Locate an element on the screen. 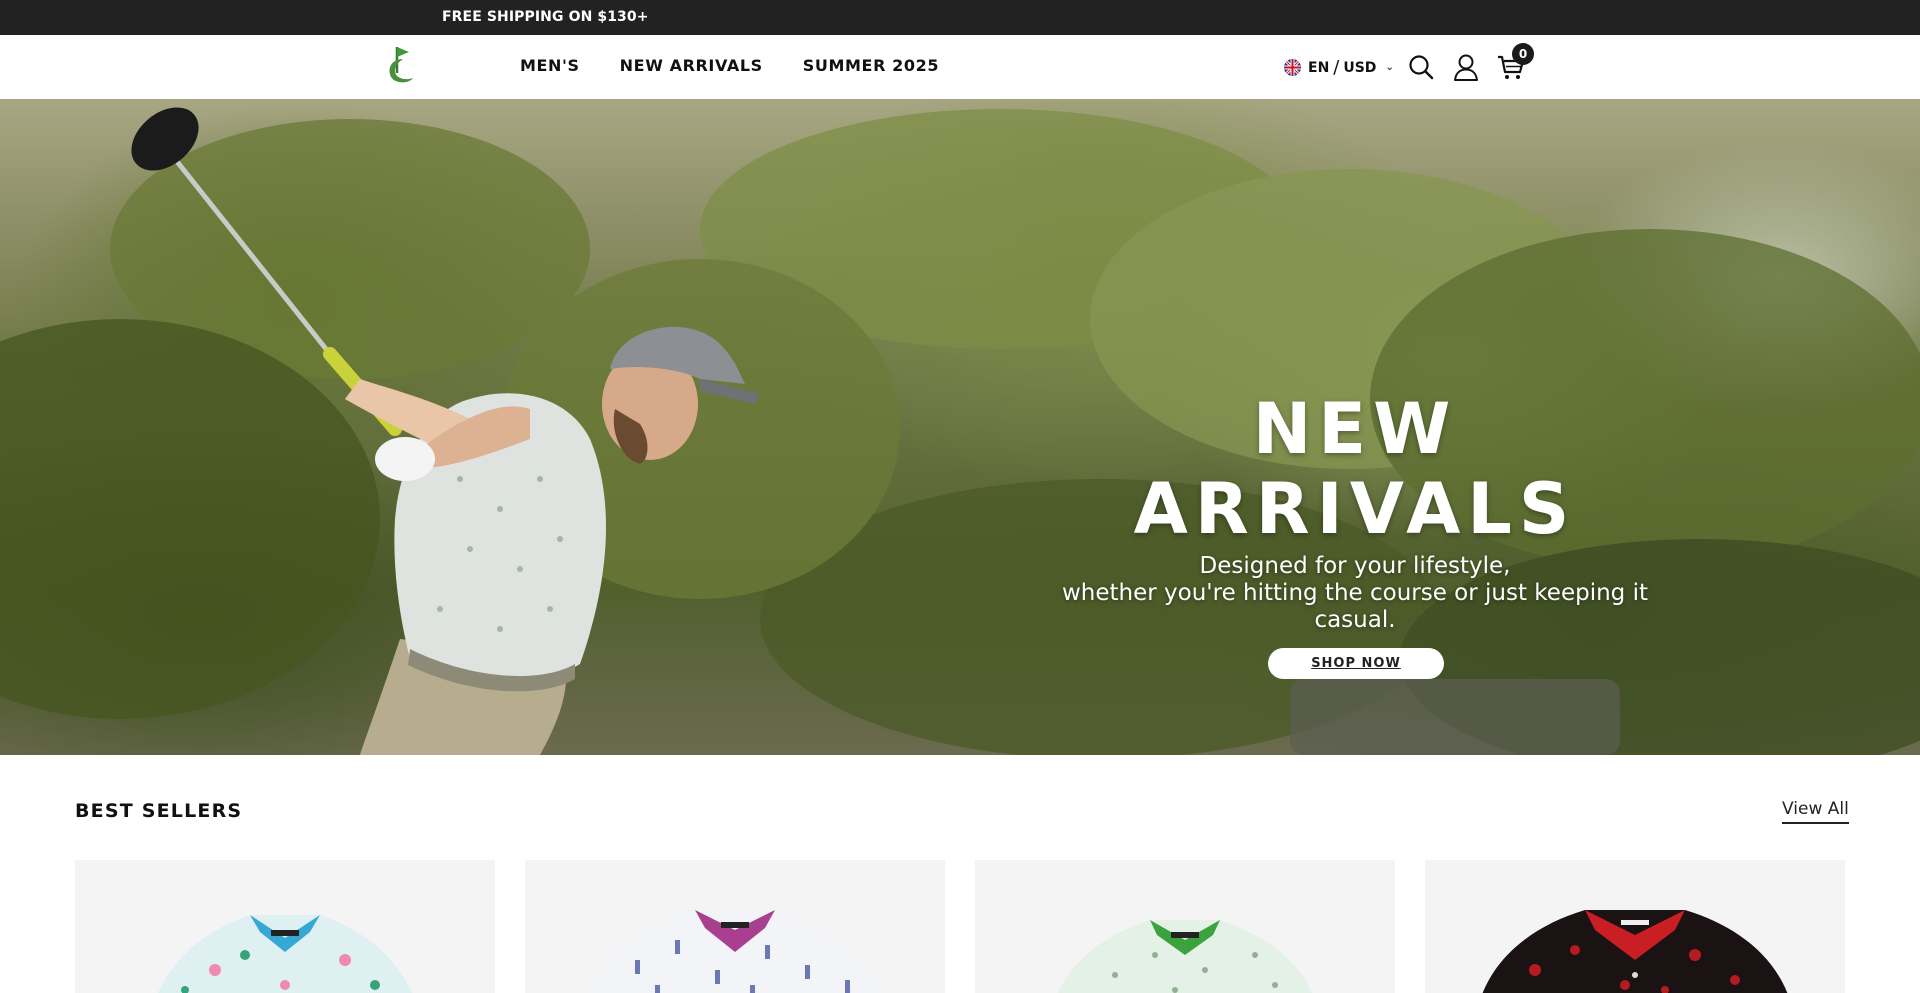 This screenshot has width=1920, height=993. main-nav: MEN'S NEW ARRIVALS SUMMER 2025 is located at coordinates (729, 65).